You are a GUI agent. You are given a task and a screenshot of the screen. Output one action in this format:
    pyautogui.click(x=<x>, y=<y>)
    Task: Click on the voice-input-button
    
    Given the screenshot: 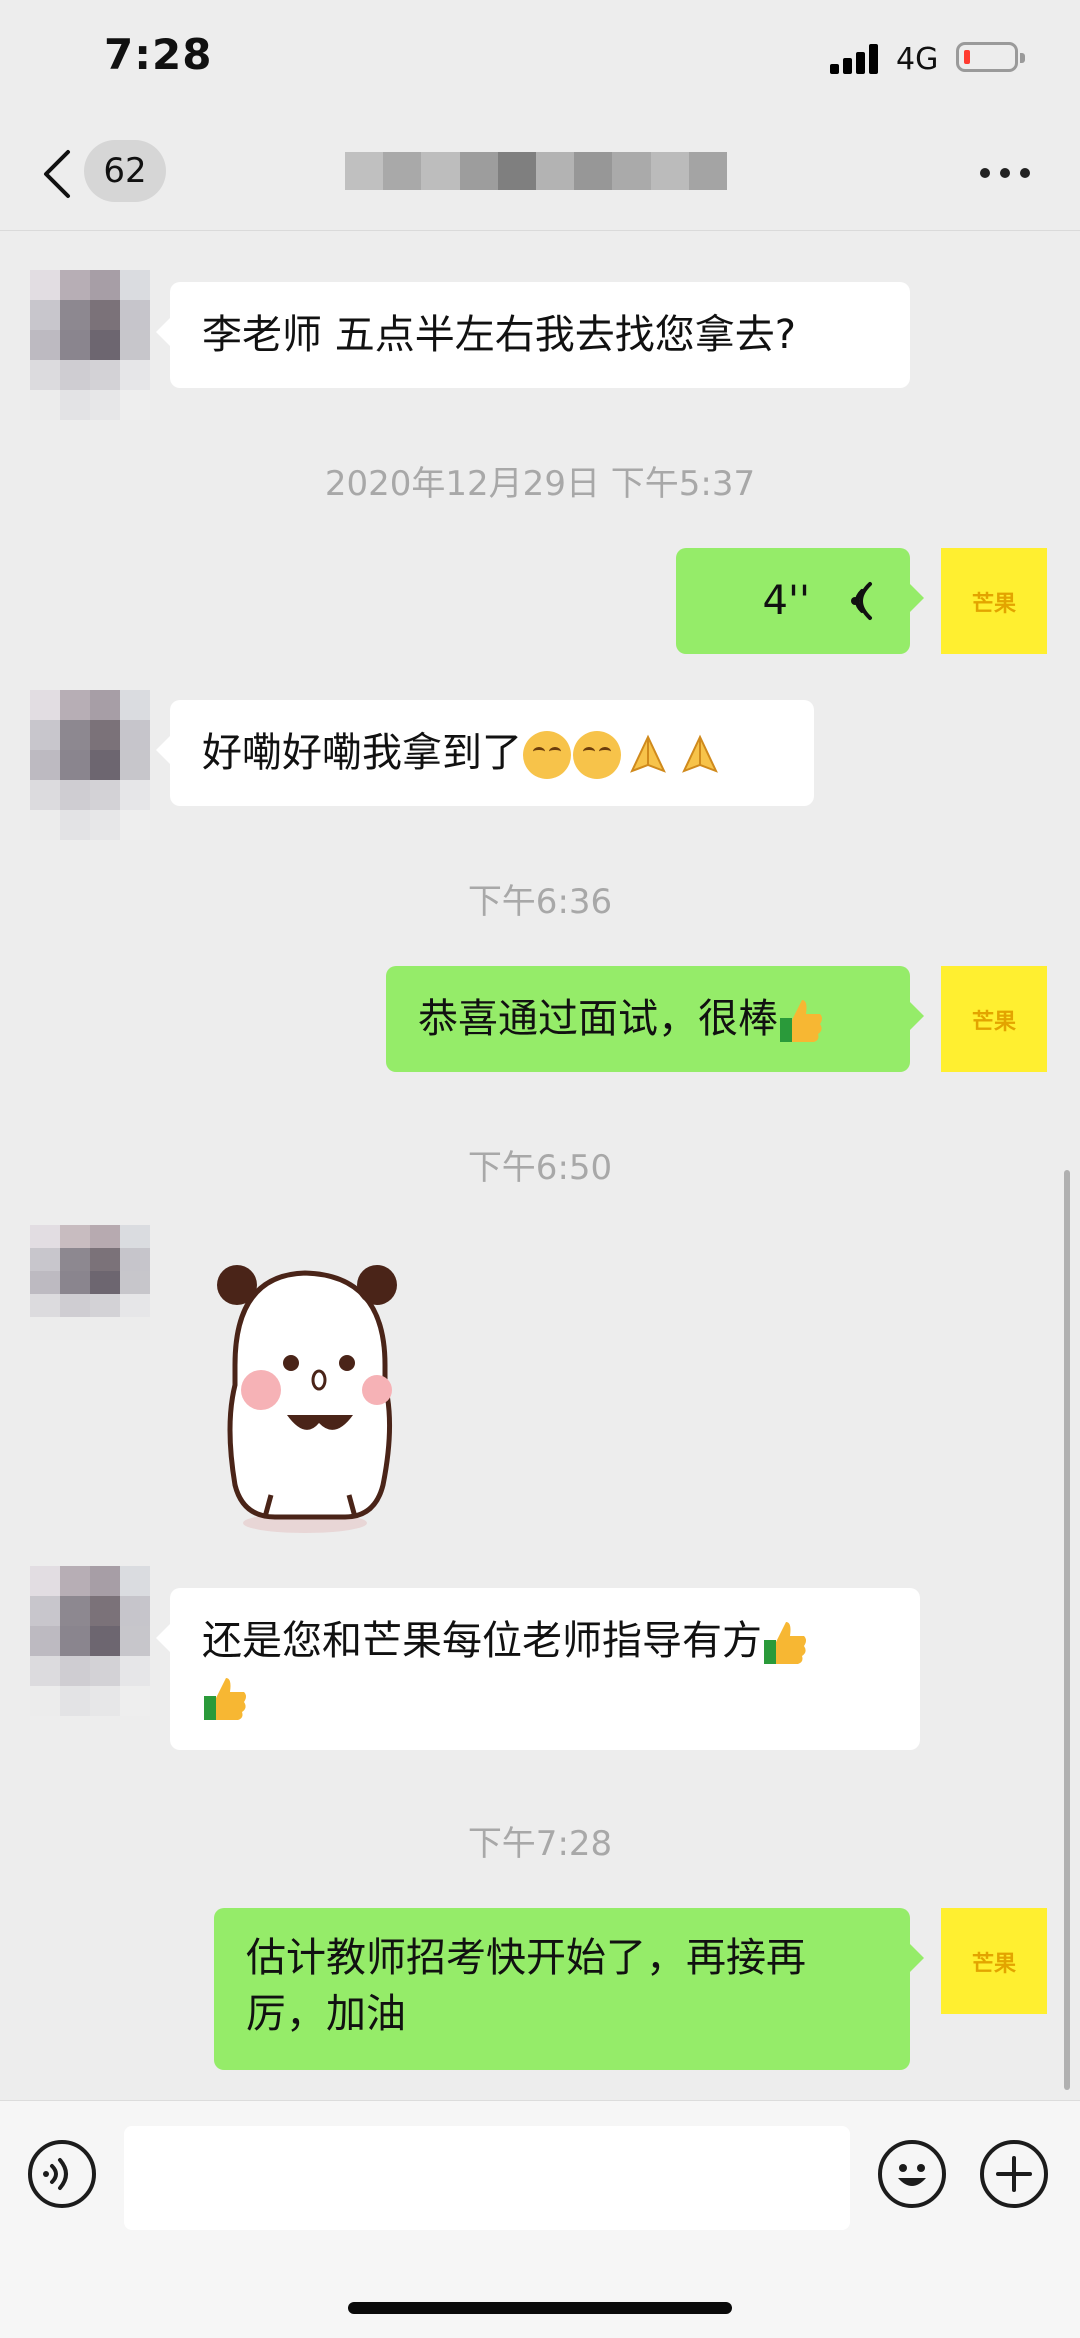 What is the action you would take?
    pyautogui.click(x=62, y=2174)
    